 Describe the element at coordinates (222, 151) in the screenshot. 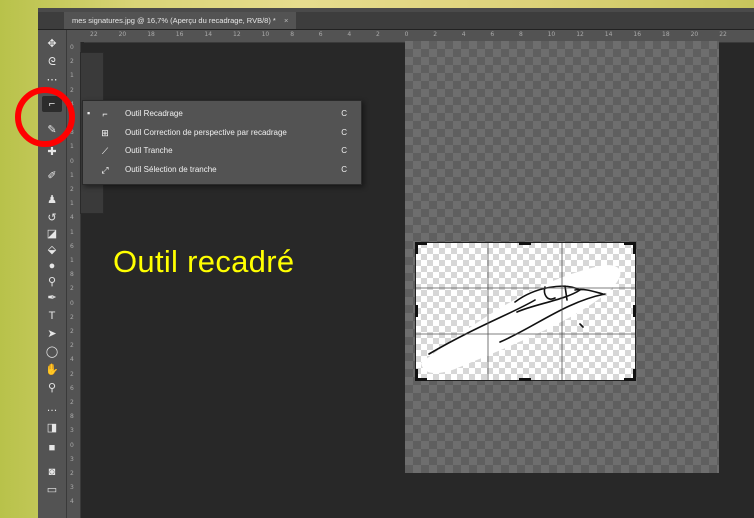

I see `flyout-menu-item: ⟋ Outil Tranche C` at that location.